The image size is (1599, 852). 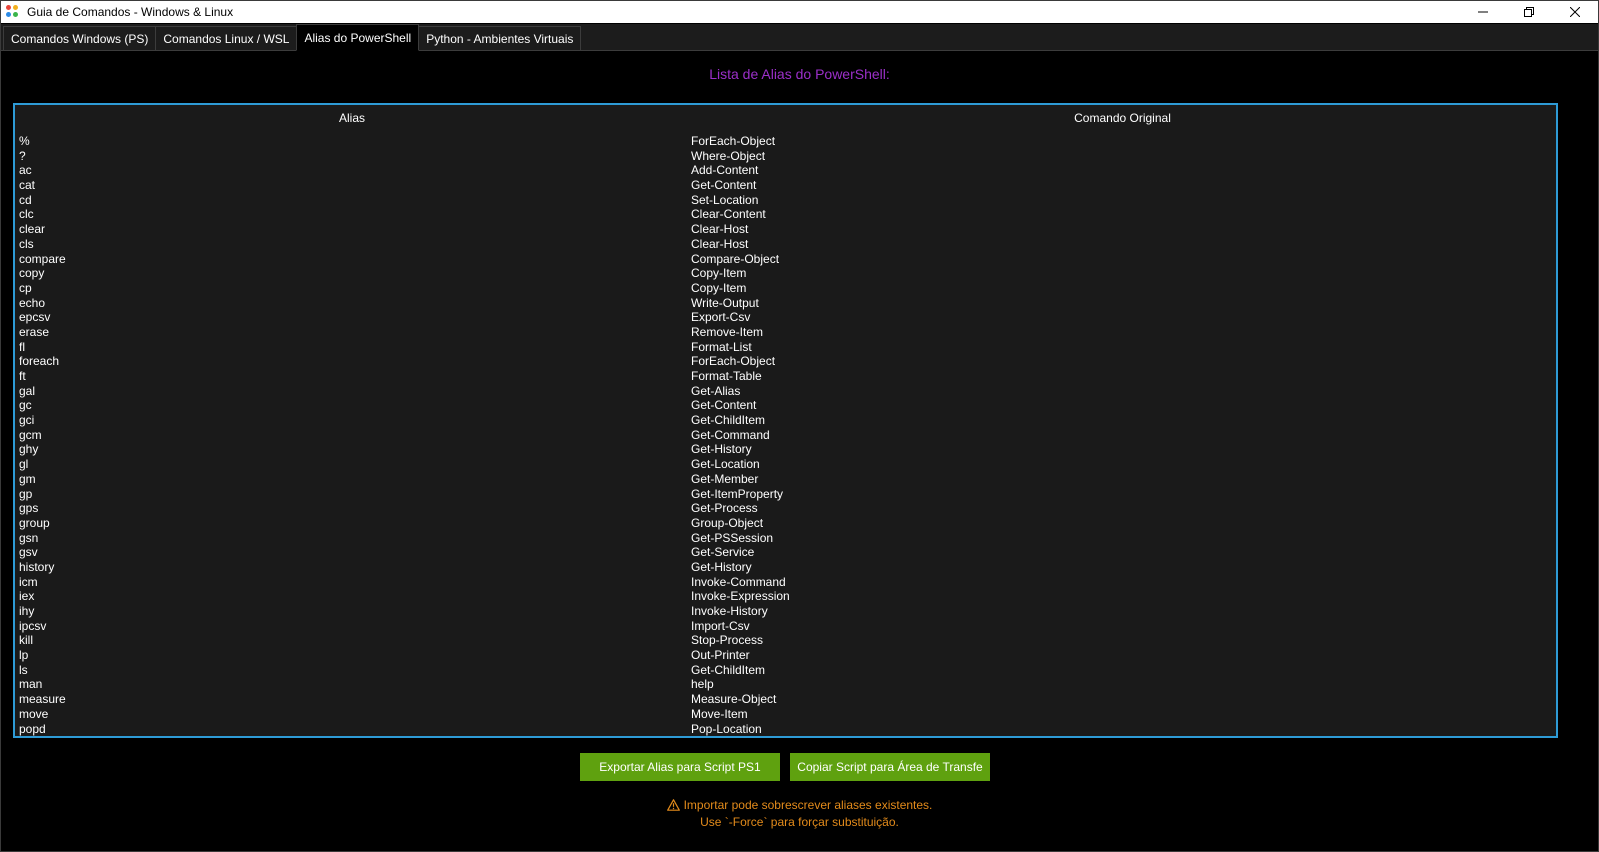 I want to click on table-row: gsn Get-PSSession, so click(x=785, y=538).